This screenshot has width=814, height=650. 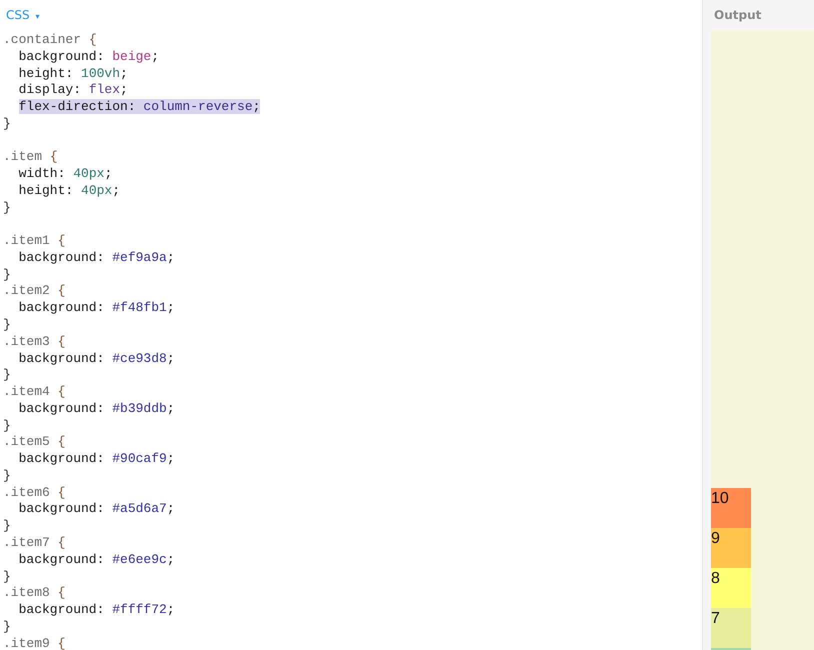 I want to click on code-line: display: flex;, so click(x=73, y=91).